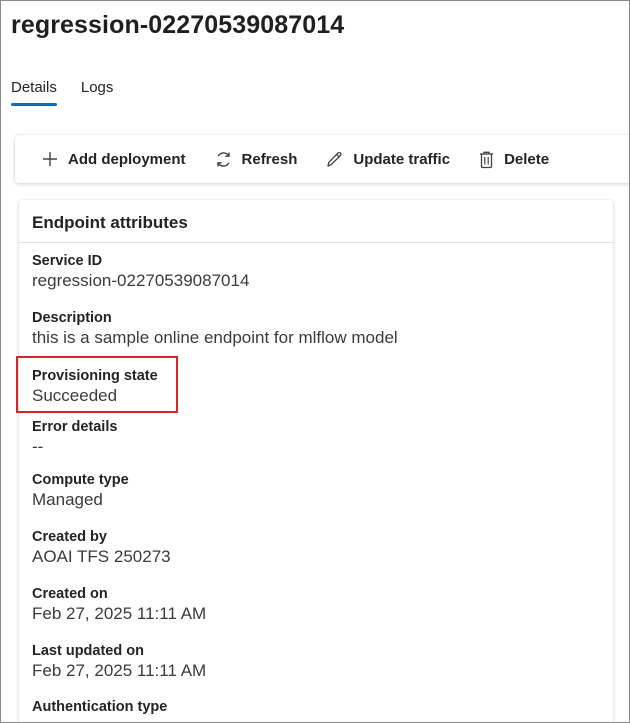 The width and height of the screenshot is (630, 723). What do you see at coordinates (269, 159) in the screenshot?
I see `refresh-label: Refresh` at bounding box center [269, 159].